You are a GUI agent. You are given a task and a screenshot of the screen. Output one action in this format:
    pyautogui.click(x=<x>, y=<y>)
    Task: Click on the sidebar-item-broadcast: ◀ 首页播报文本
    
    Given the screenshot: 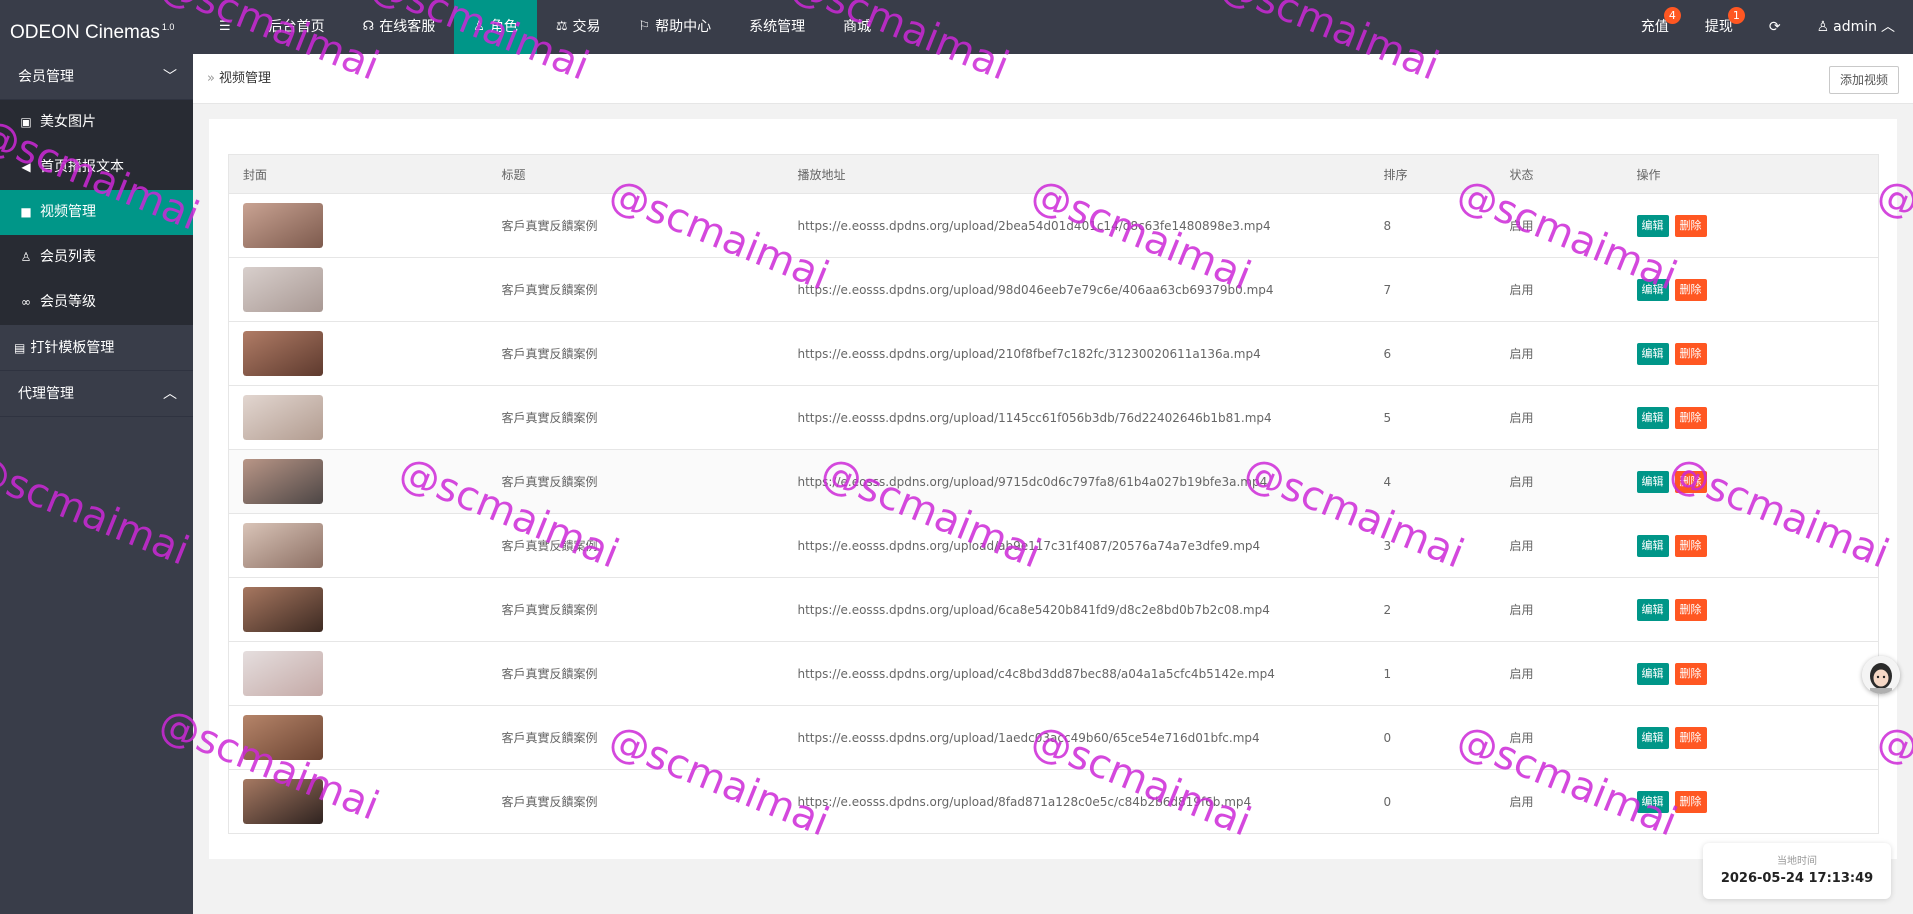 What is the action you would take?
    pyautogui.click(x=96, y=167)
    